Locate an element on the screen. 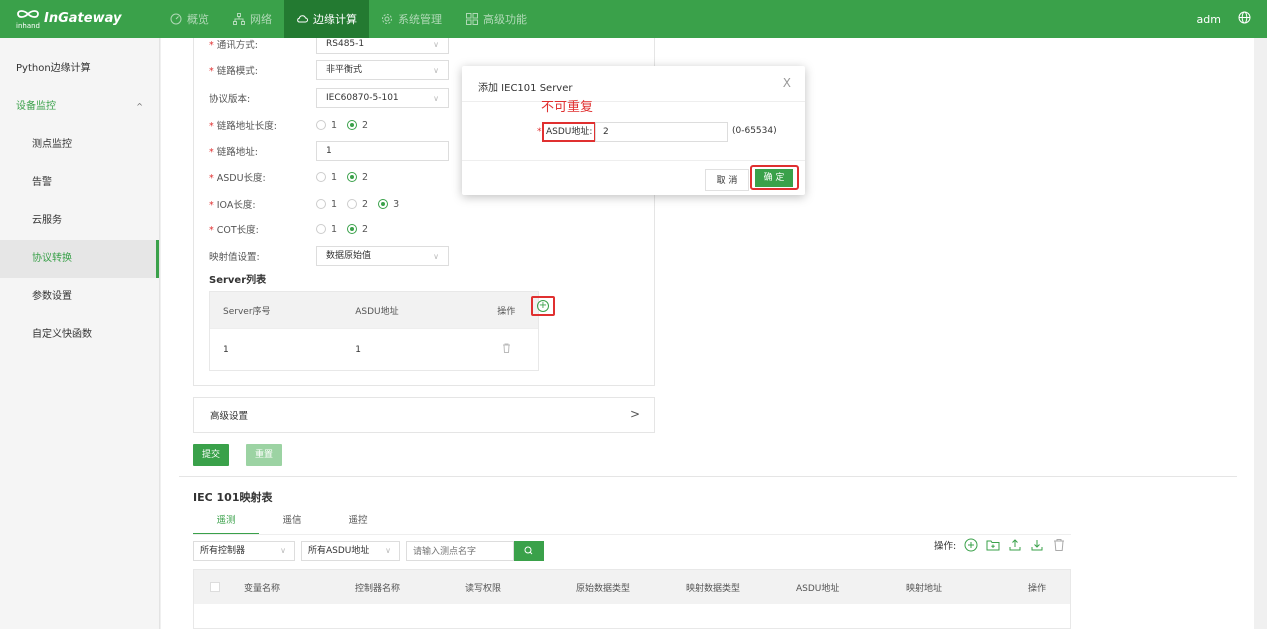 The height and width of the screenshot is (629, 1267). nav-edge-computing: 边缘计算 is located at coordinates (326, 19).